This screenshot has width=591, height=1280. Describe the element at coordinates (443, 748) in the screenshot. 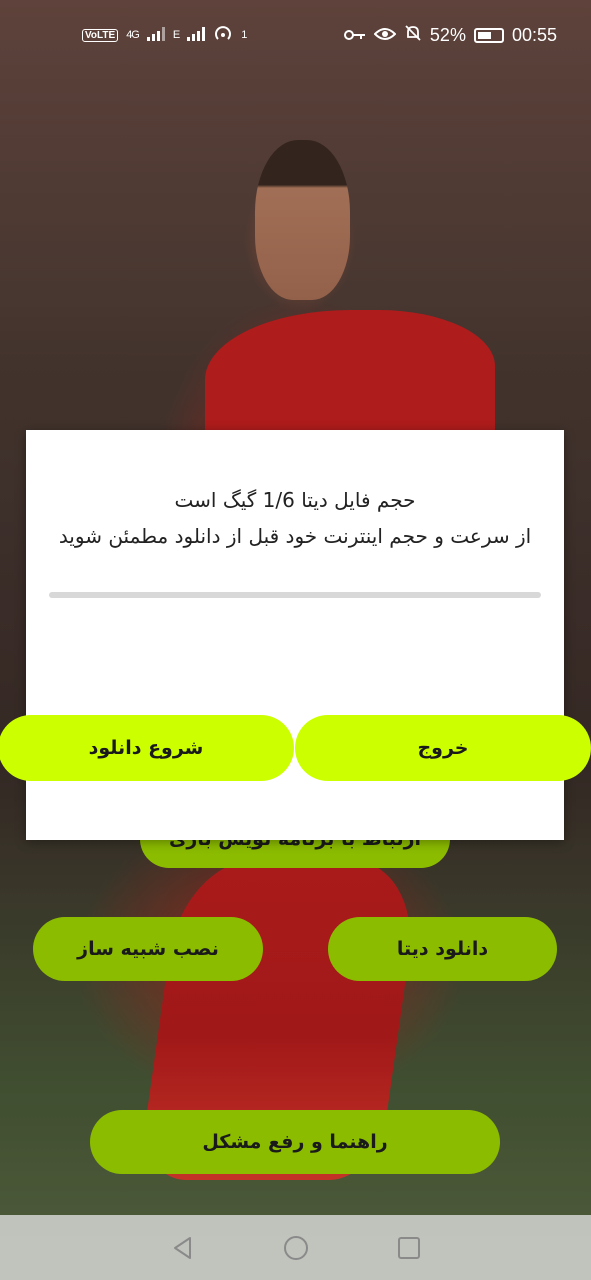

I see `exit-button: خروج` at that location.